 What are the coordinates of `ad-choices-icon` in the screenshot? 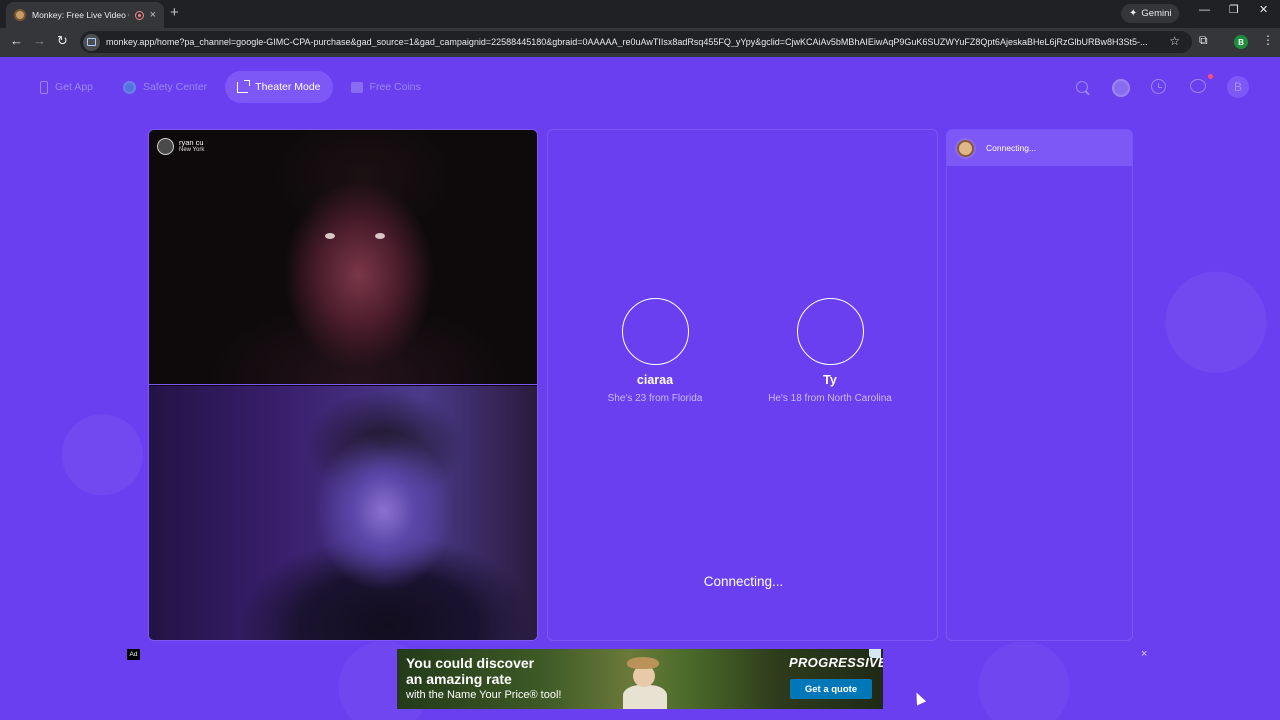 It's located at (875, 653).